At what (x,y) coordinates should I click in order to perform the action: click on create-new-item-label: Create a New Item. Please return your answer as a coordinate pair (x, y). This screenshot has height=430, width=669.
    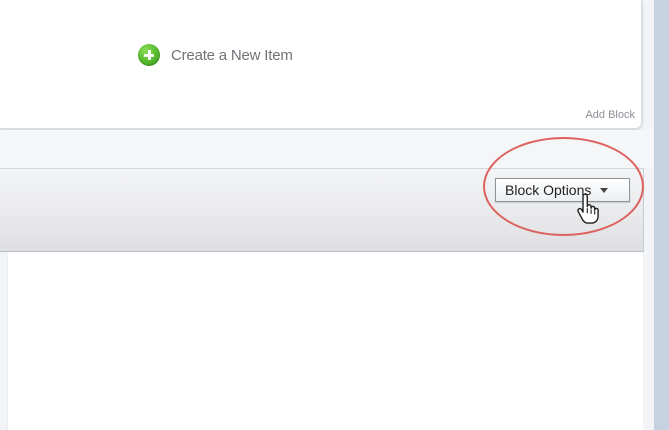
    Looking at the image, I should click on (232, 55).